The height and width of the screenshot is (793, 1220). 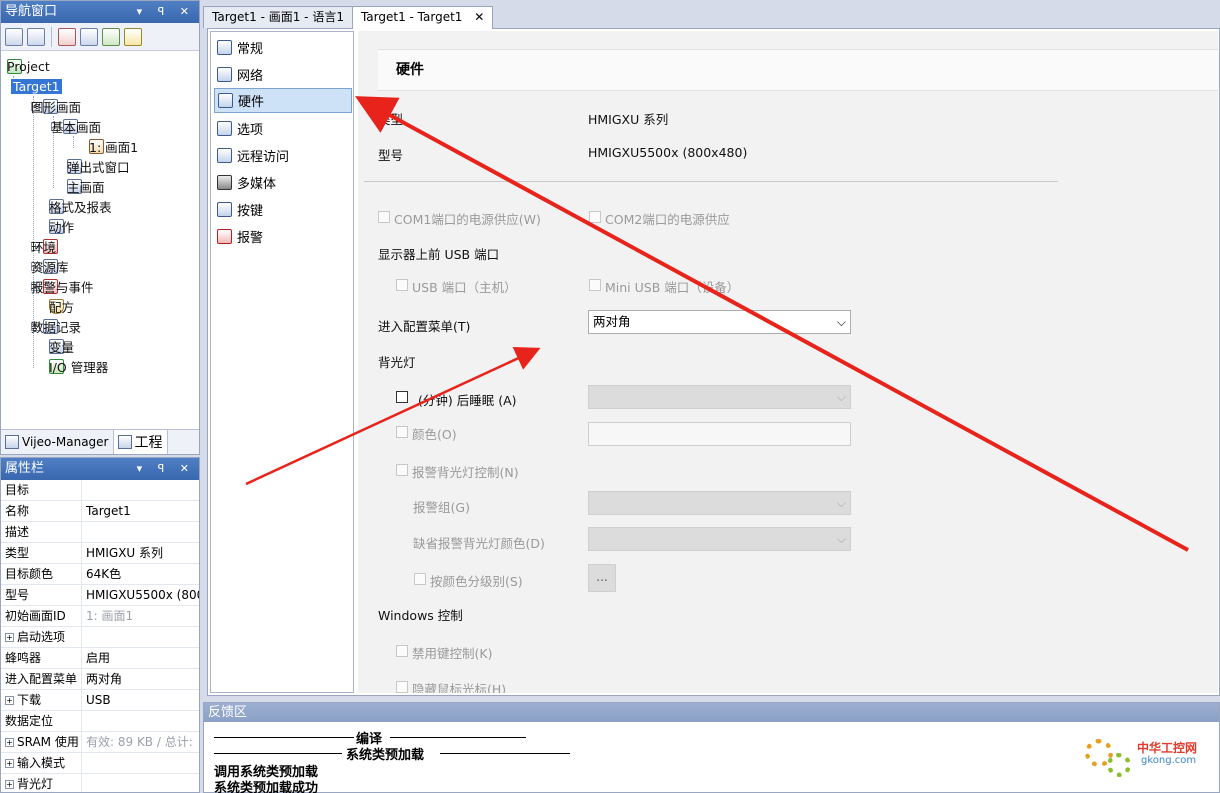 What do you see at coordinates (283, 155) in the screenshot?
I see `category-remote-access: 远程访问` at bounding box center [283, 155].